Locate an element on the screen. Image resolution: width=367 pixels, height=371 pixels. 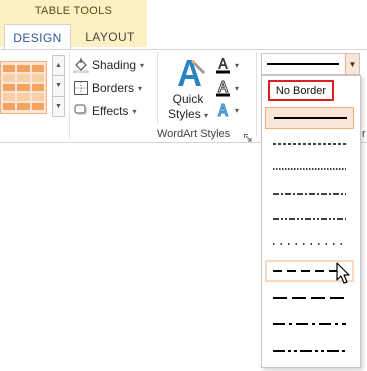
dialog-launcher-icon is located at coordinates (248, 136).